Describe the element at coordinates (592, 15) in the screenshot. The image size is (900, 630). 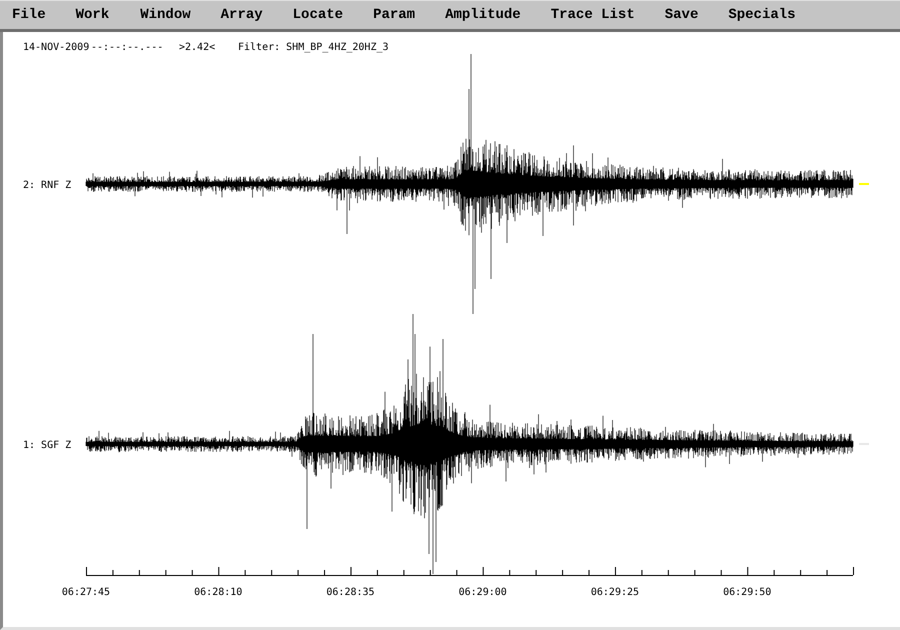
I see `menu-item: Trace List` at that location.